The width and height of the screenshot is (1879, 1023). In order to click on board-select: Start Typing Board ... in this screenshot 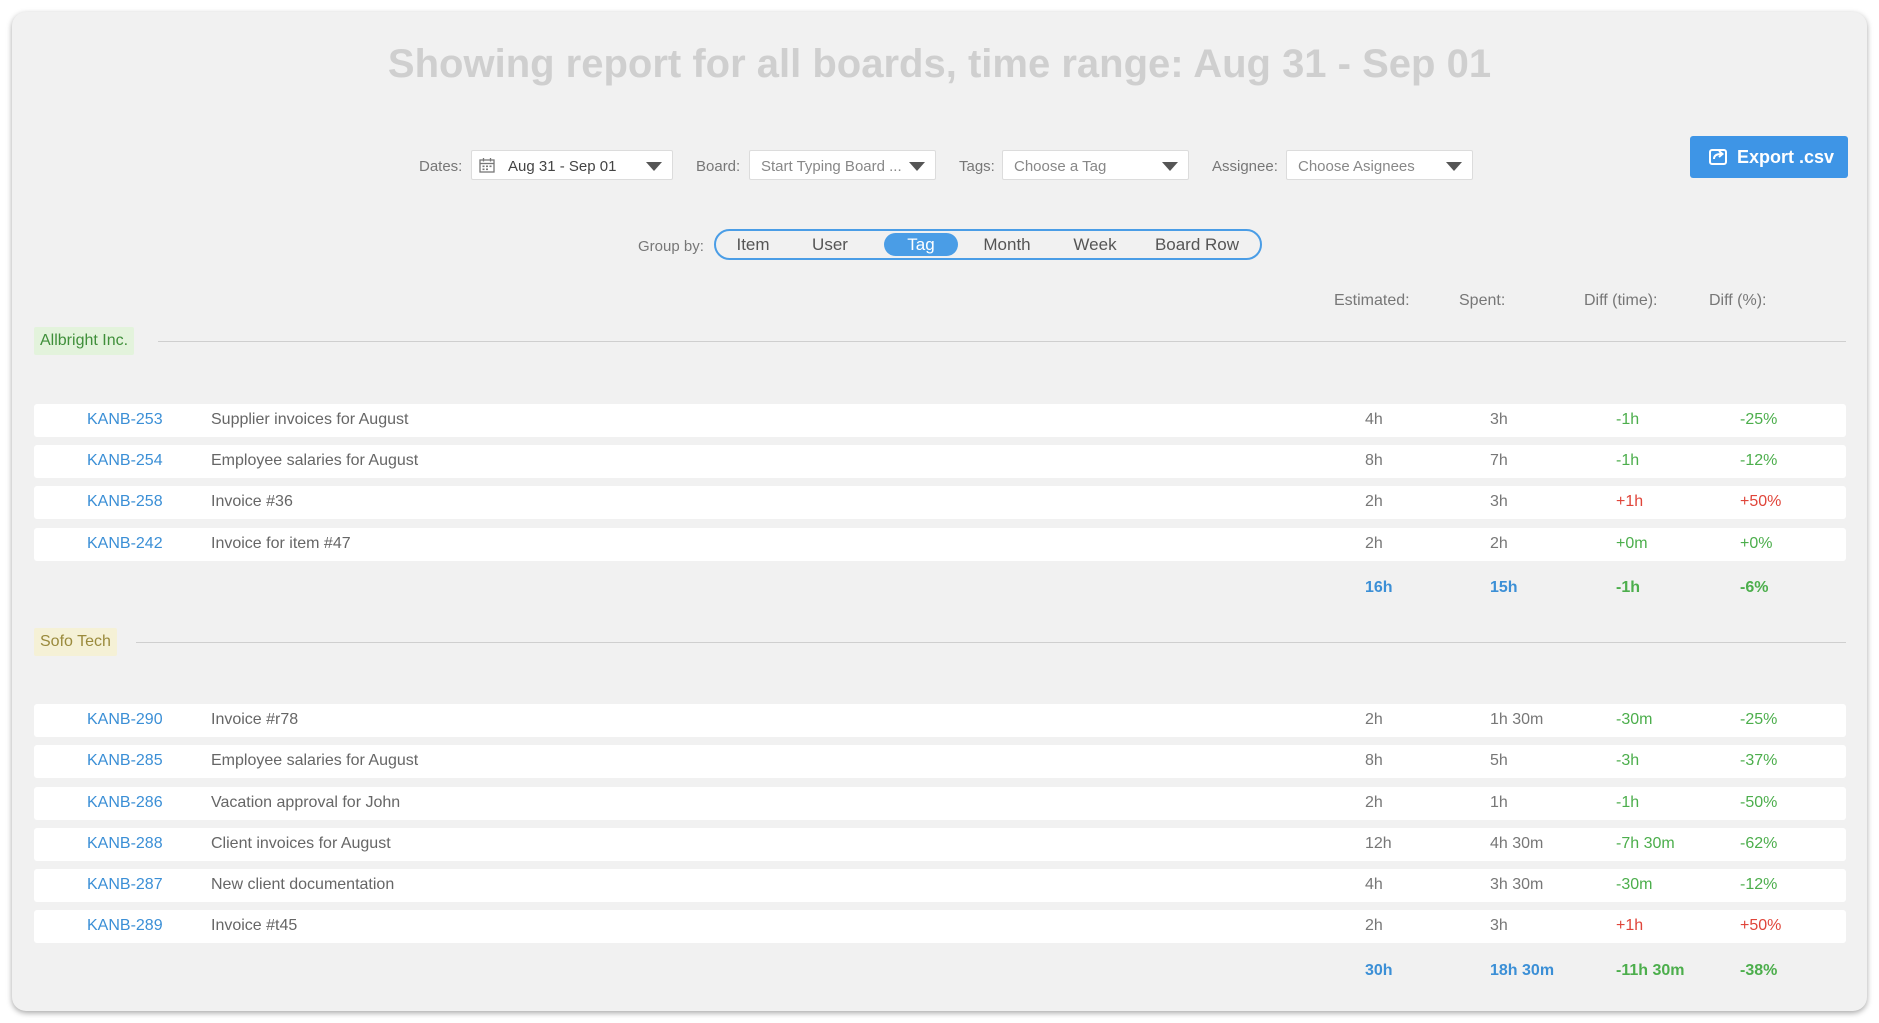, I will do `click(842, 165)`.